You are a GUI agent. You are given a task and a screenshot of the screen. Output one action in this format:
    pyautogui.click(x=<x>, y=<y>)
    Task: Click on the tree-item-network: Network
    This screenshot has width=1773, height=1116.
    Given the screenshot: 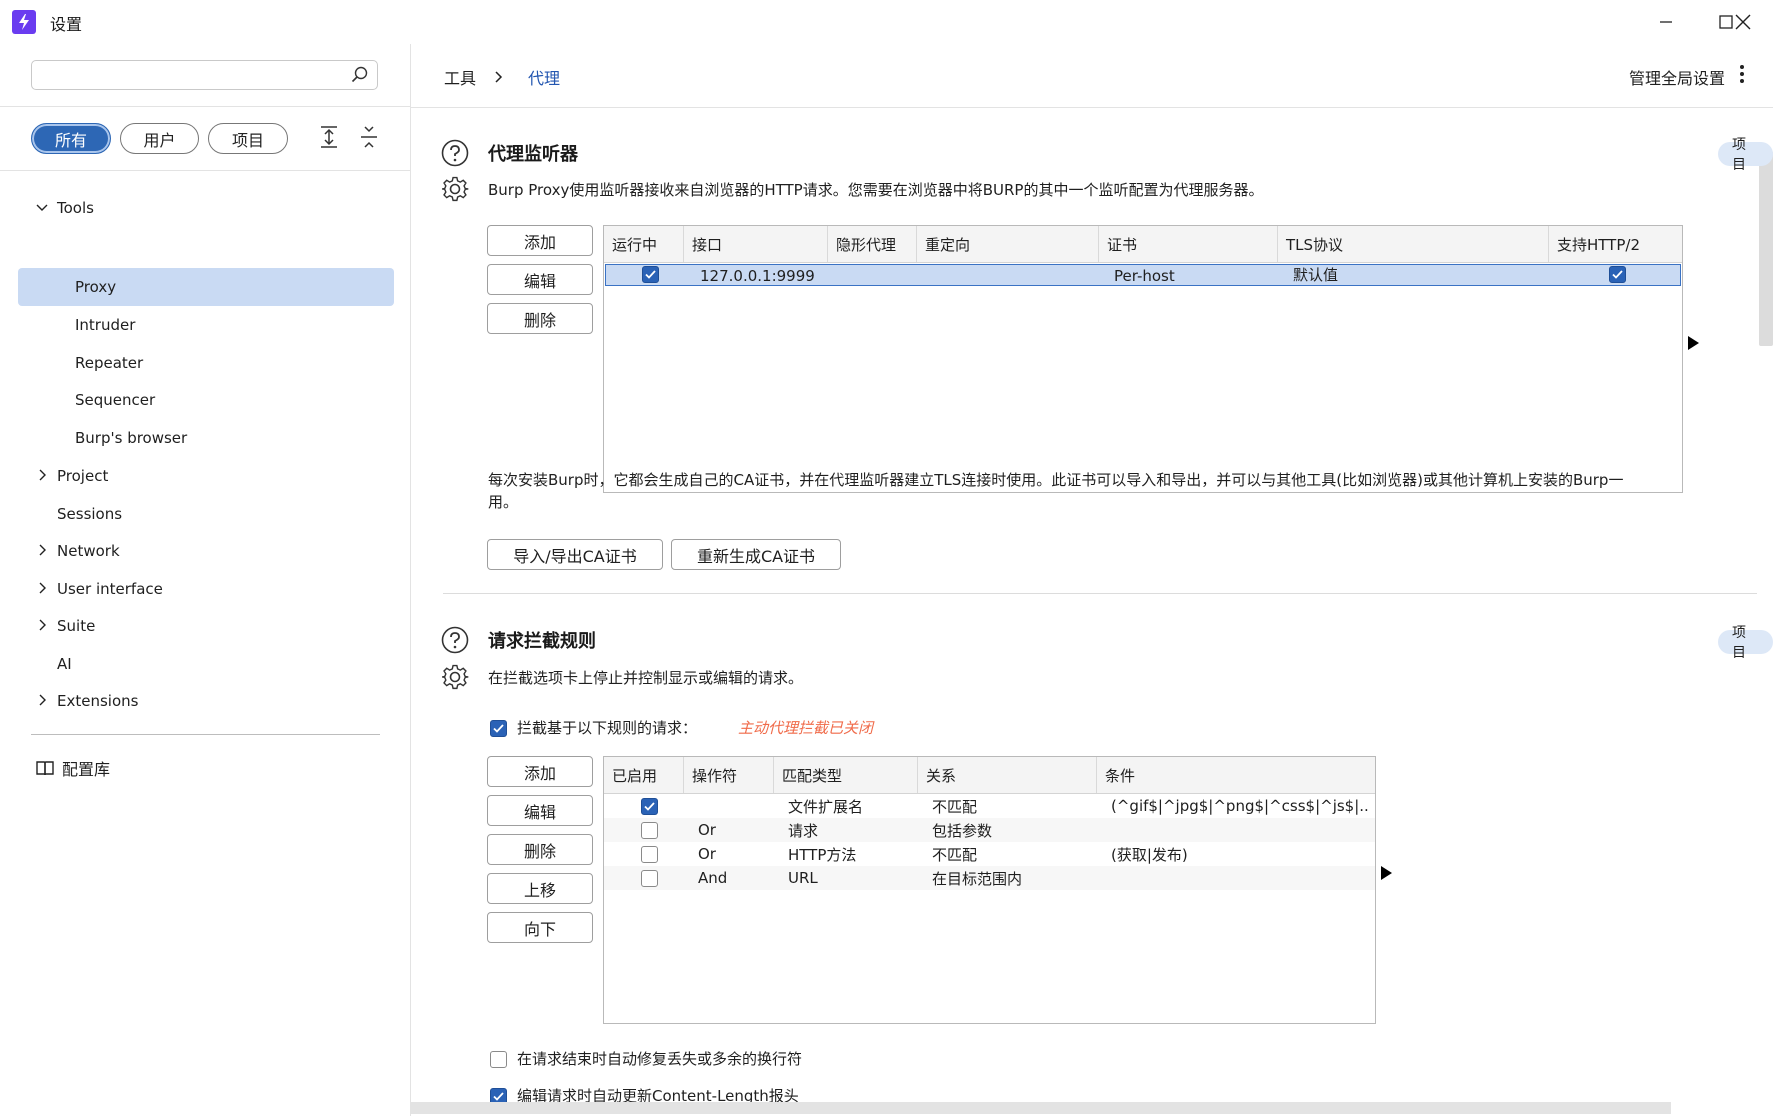 What is the action you would take?
    pyautogui.click(x=204, y=550)
    